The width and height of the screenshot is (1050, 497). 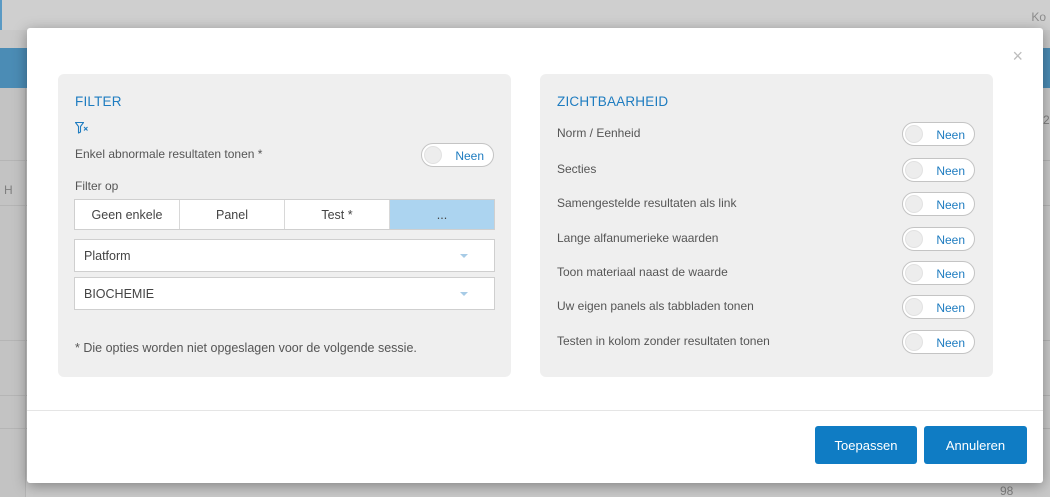 I want to click on section-select: BIOCHEMIE, so click(x=284, y=293).